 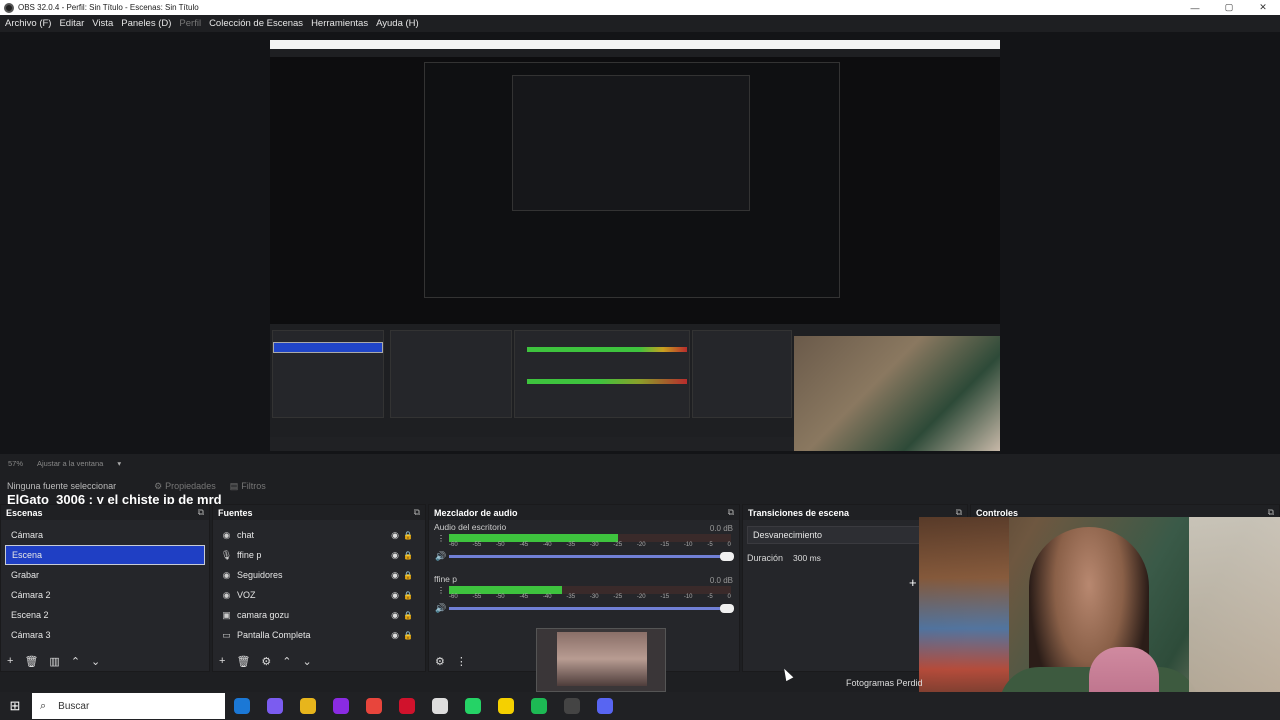 I want to click on chrome-icon, so click(x=373, y=706).